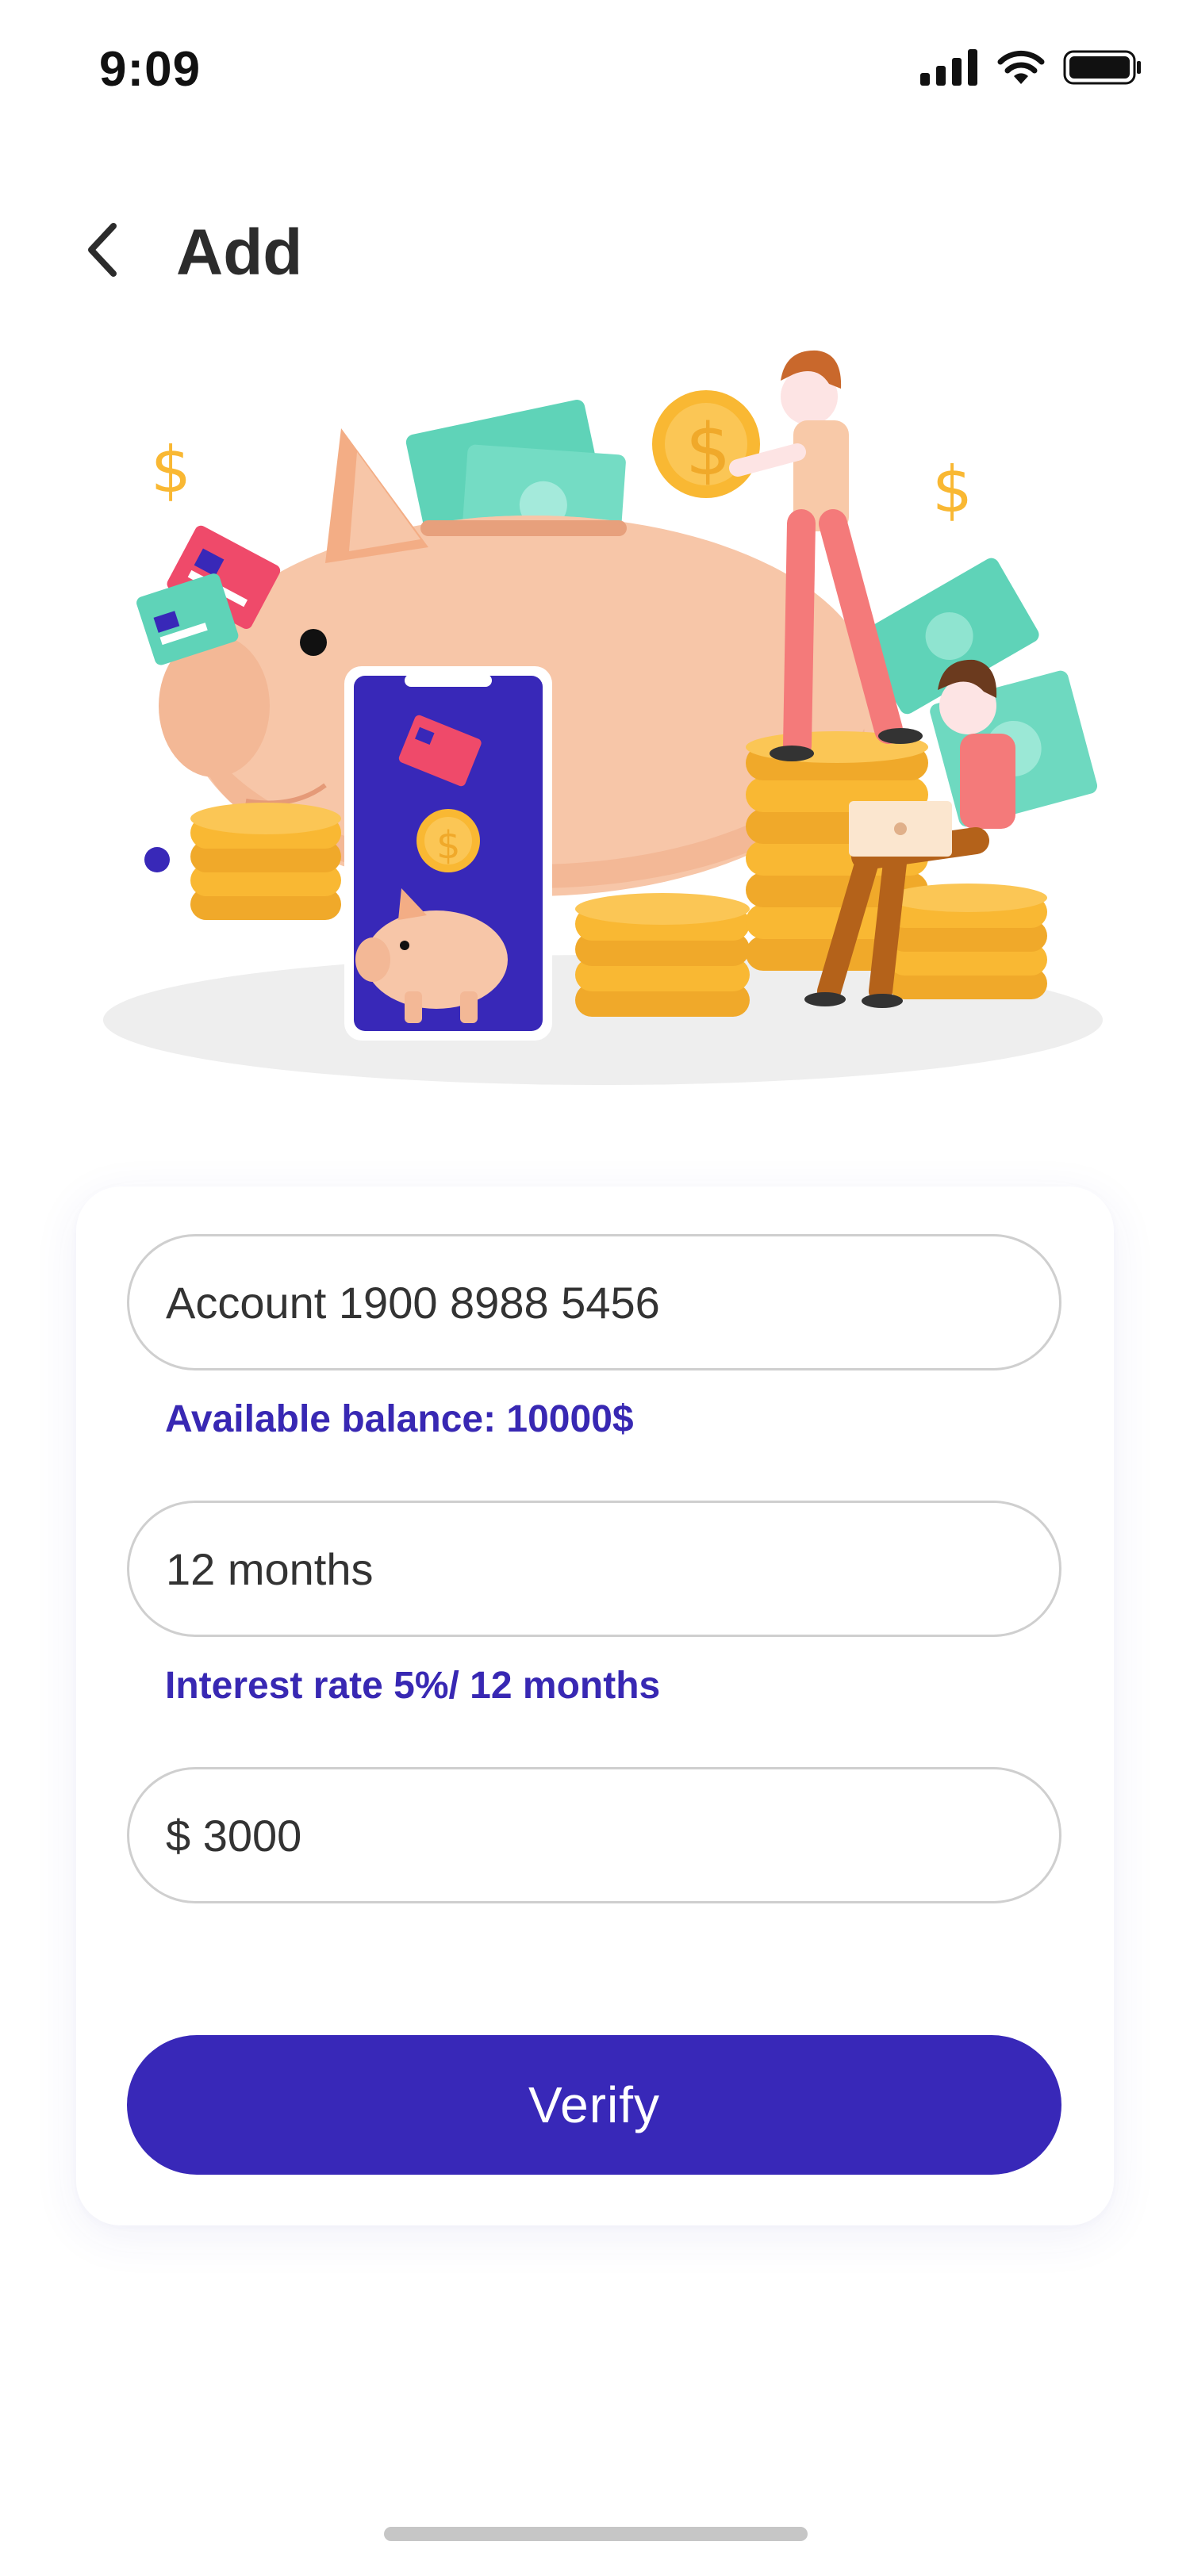  Describe the element at coordinates (595, 249) in the screenshot. I see `header: Add` at that location.